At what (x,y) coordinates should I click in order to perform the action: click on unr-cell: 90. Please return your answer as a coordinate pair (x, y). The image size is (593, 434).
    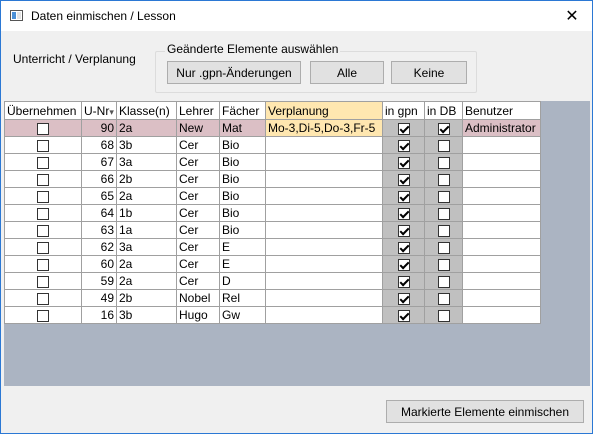
    Looking at the image, I should click on (99, 128).